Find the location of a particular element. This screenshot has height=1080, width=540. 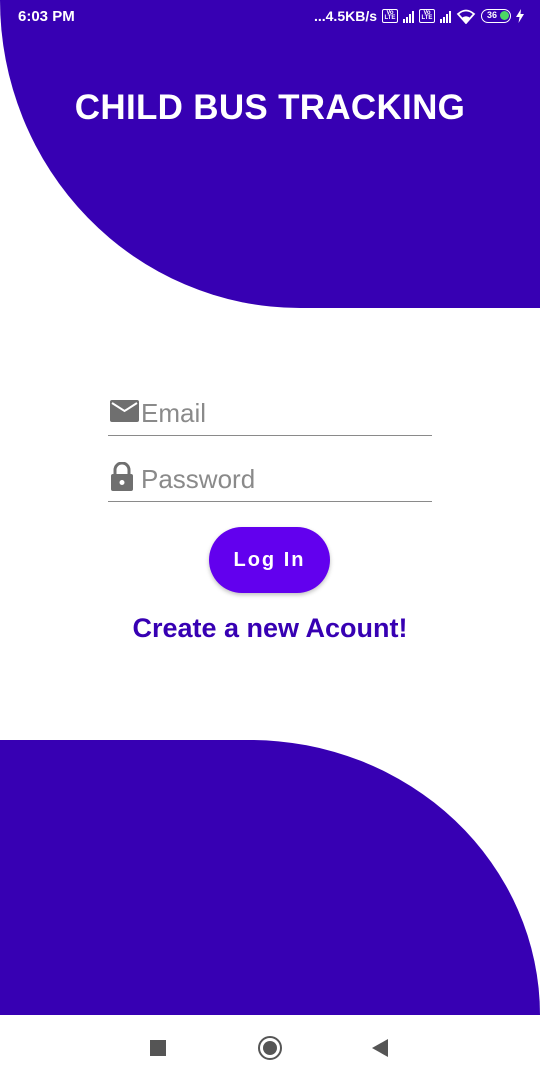

recent-apps-icon is located at coordinates (158, 1048).